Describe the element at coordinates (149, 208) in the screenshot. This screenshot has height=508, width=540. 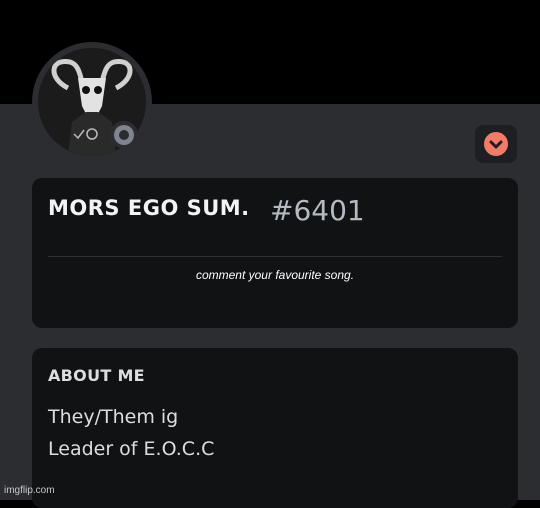
I see `username: MORS EGO SUM.` at that location.